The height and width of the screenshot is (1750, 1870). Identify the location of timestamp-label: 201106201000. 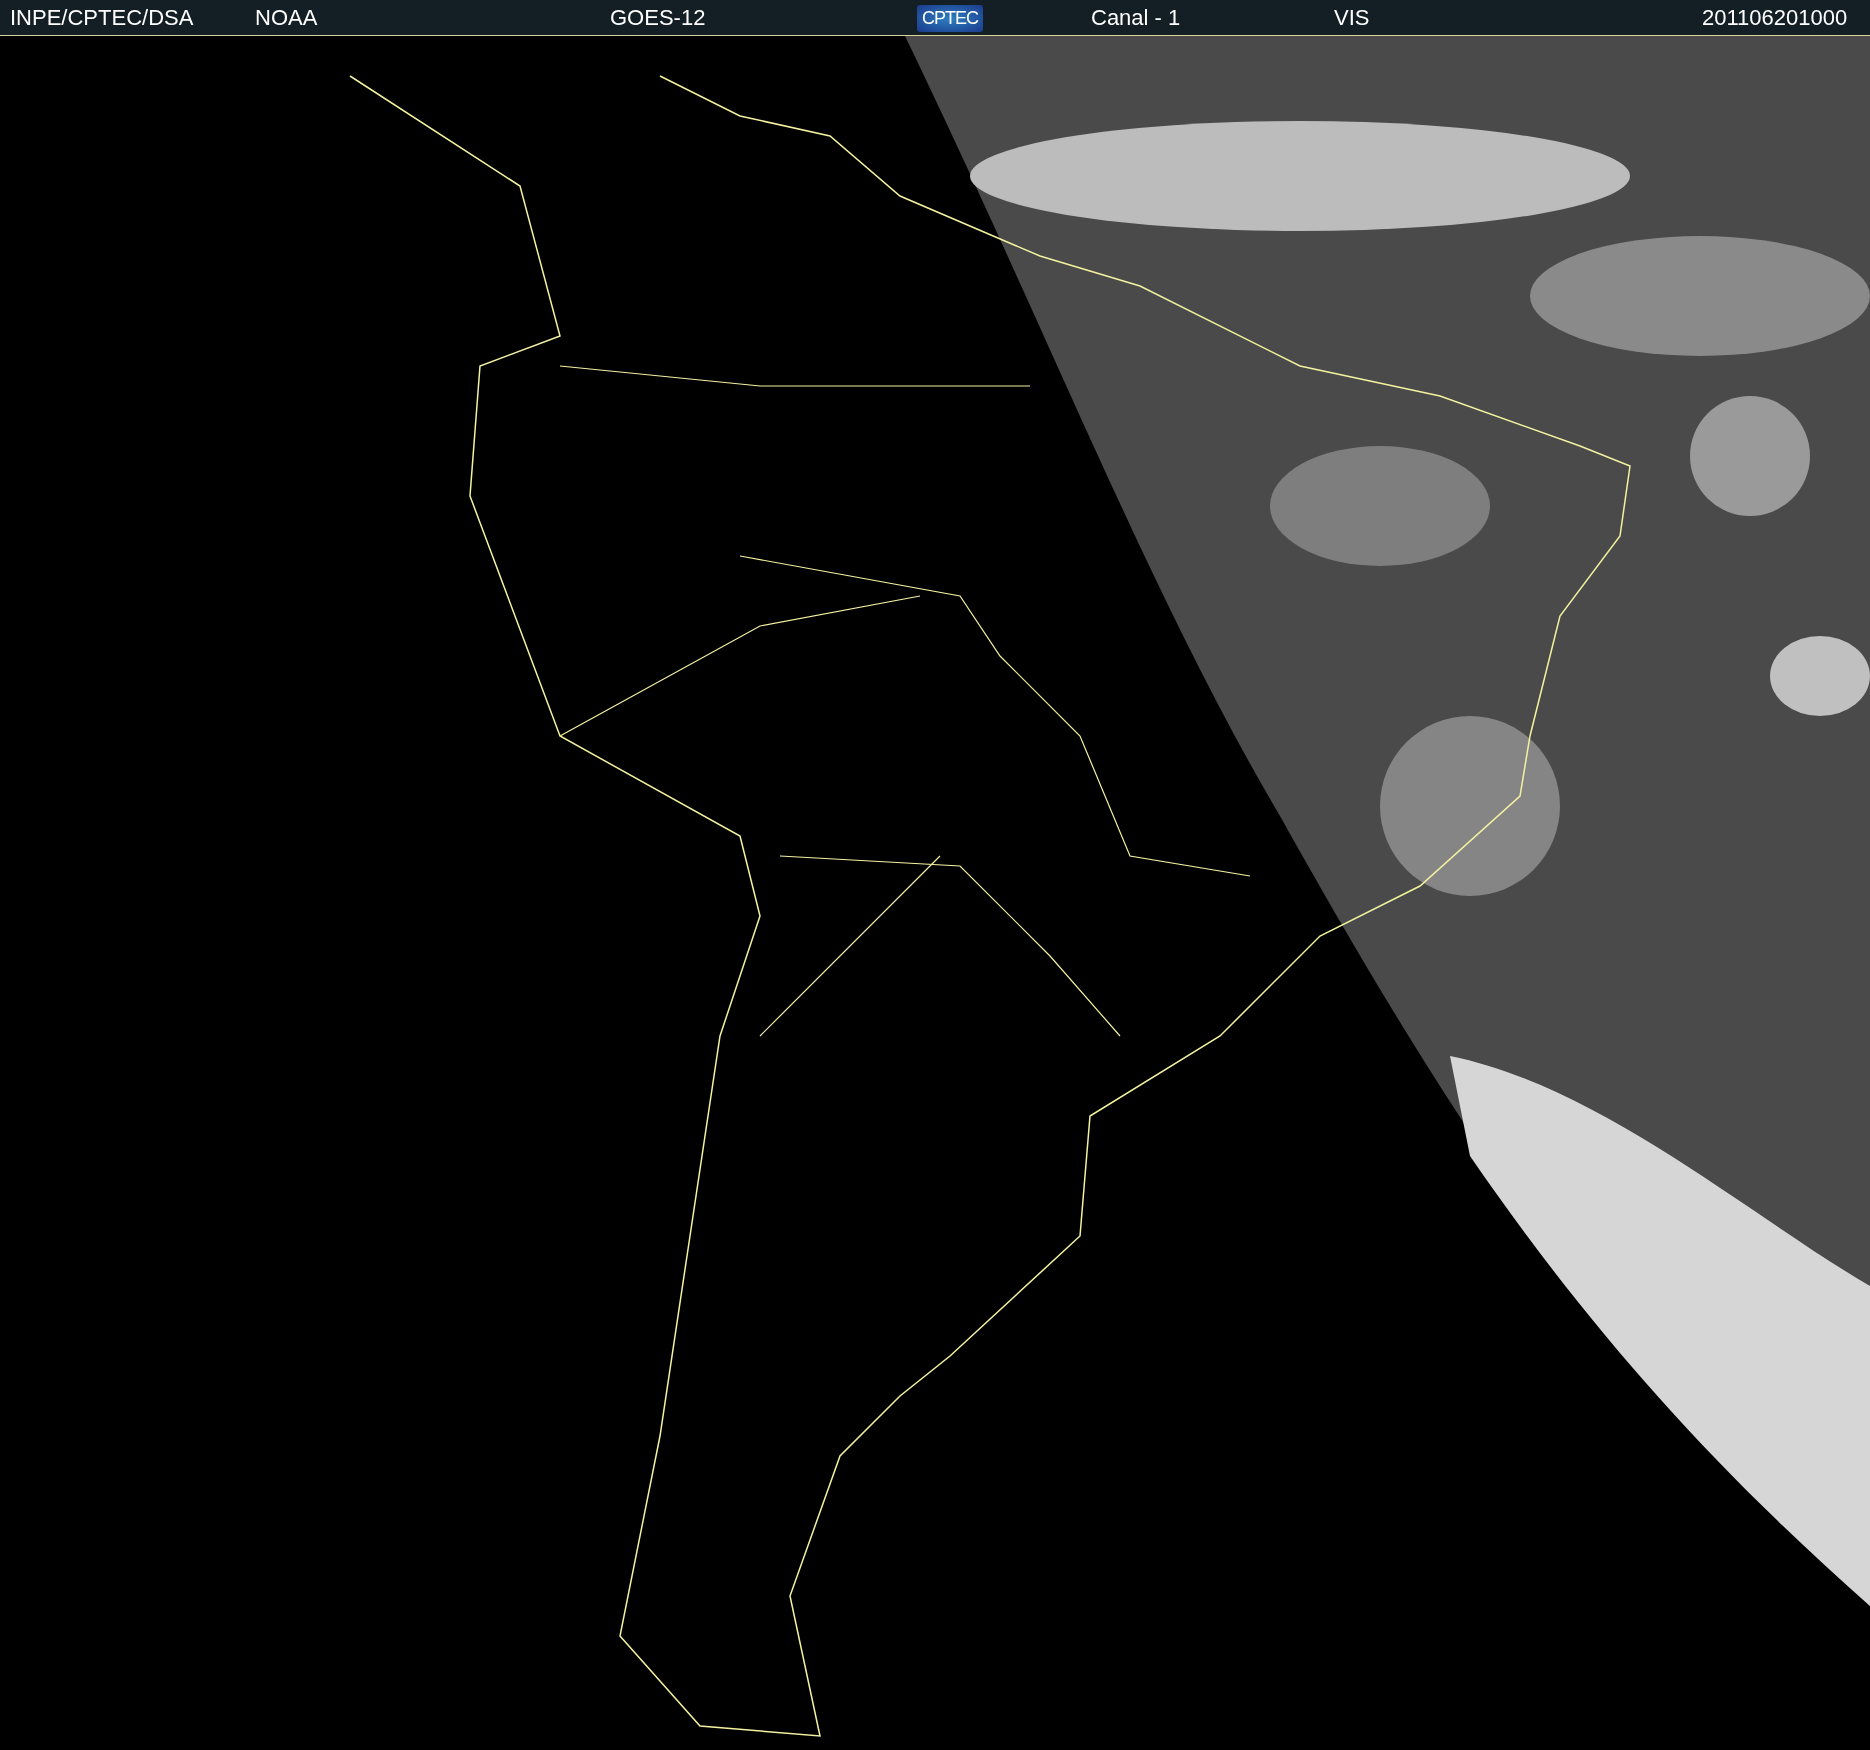
(1775, 17).